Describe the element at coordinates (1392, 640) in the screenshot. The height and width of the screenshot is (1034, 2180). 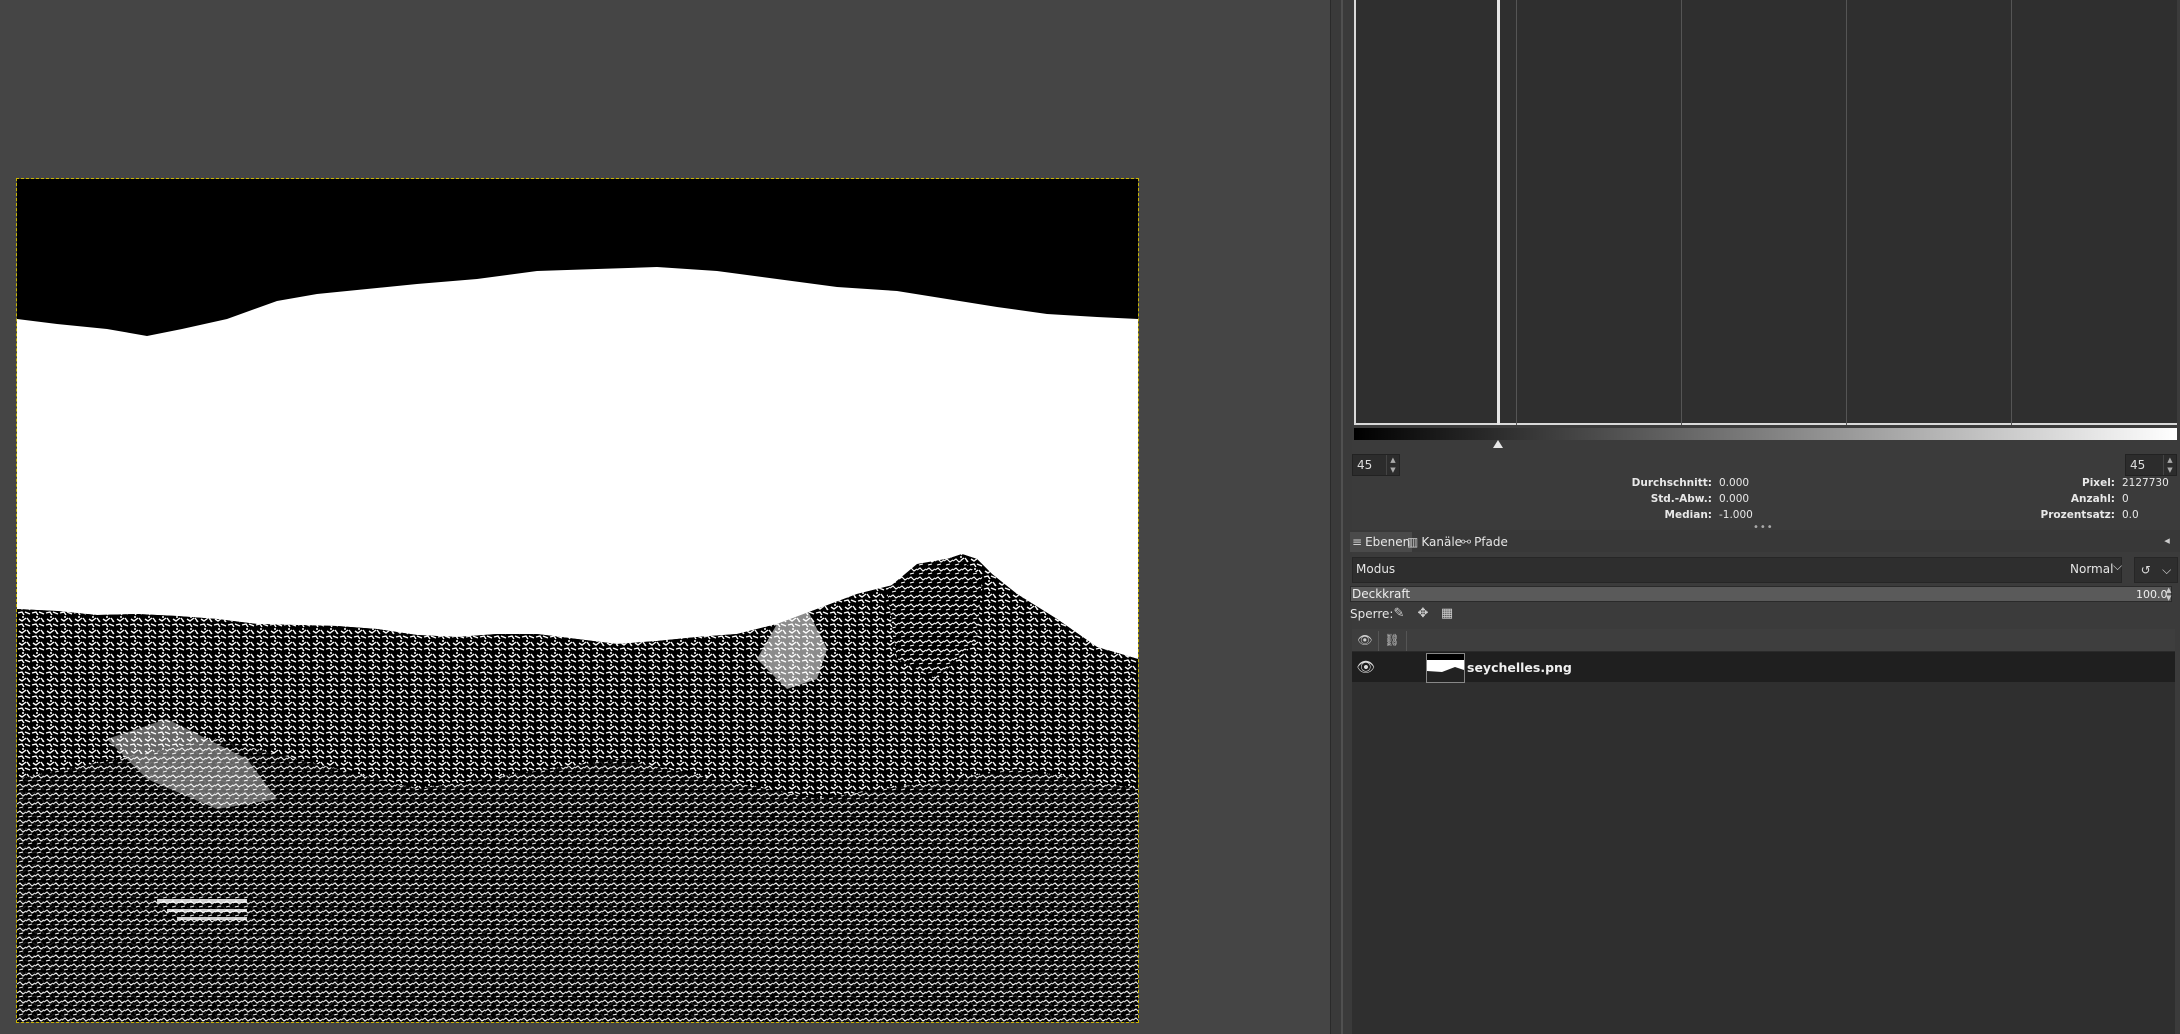
I see `chain-header-icon: ⛓` at that location.